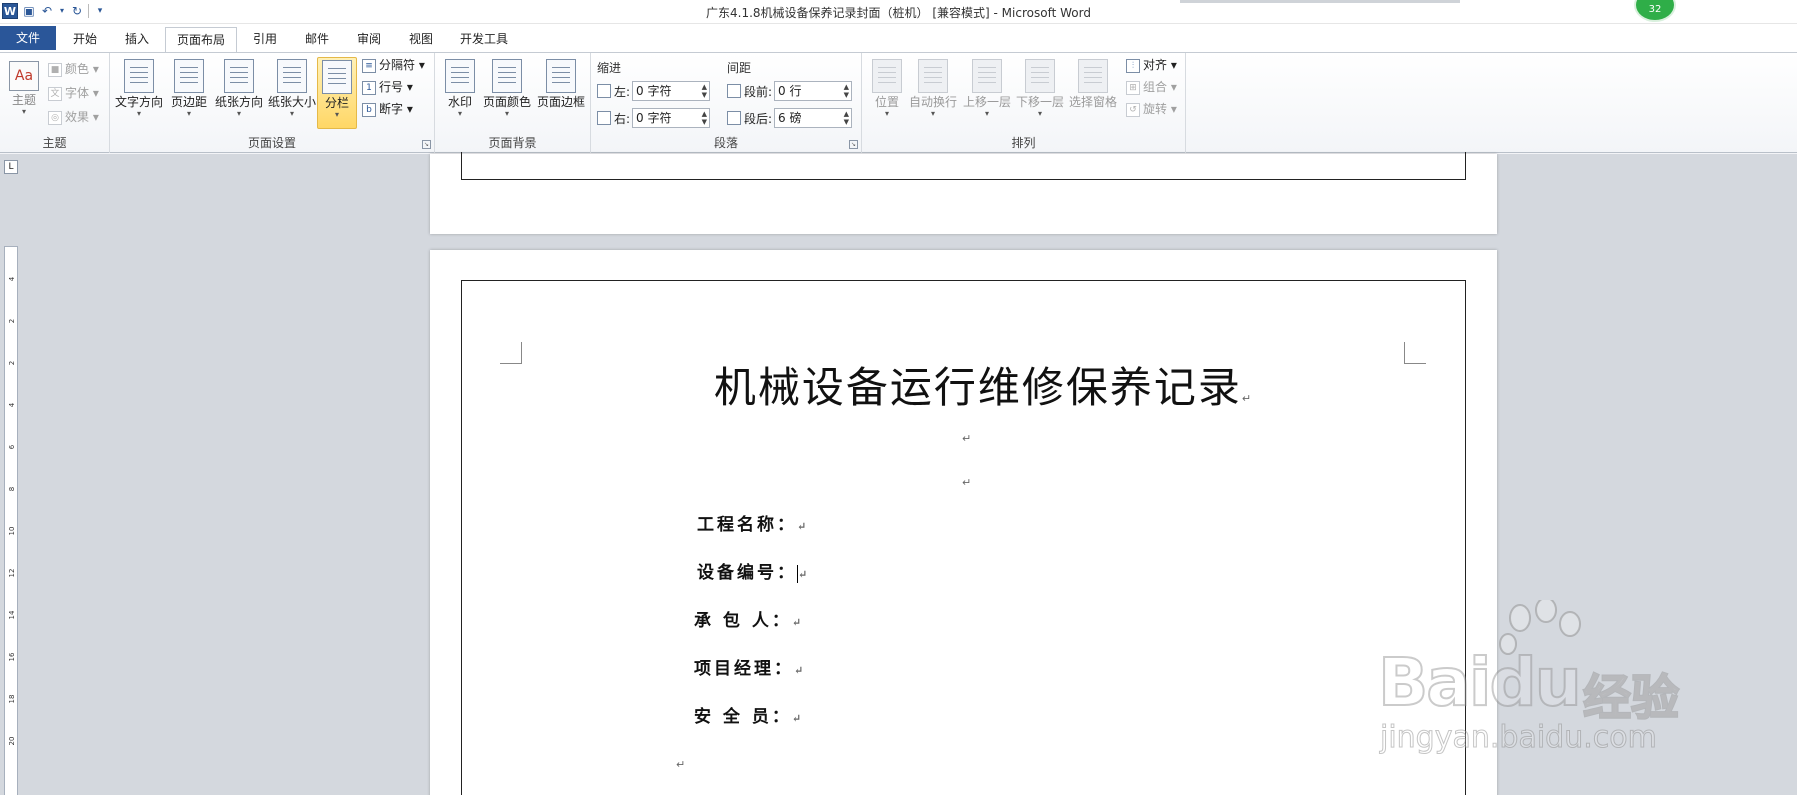  I want to click on vertical-ruler: 4 2 2 4 6 8 10 12 14 16 18 20, so click(11, 520).